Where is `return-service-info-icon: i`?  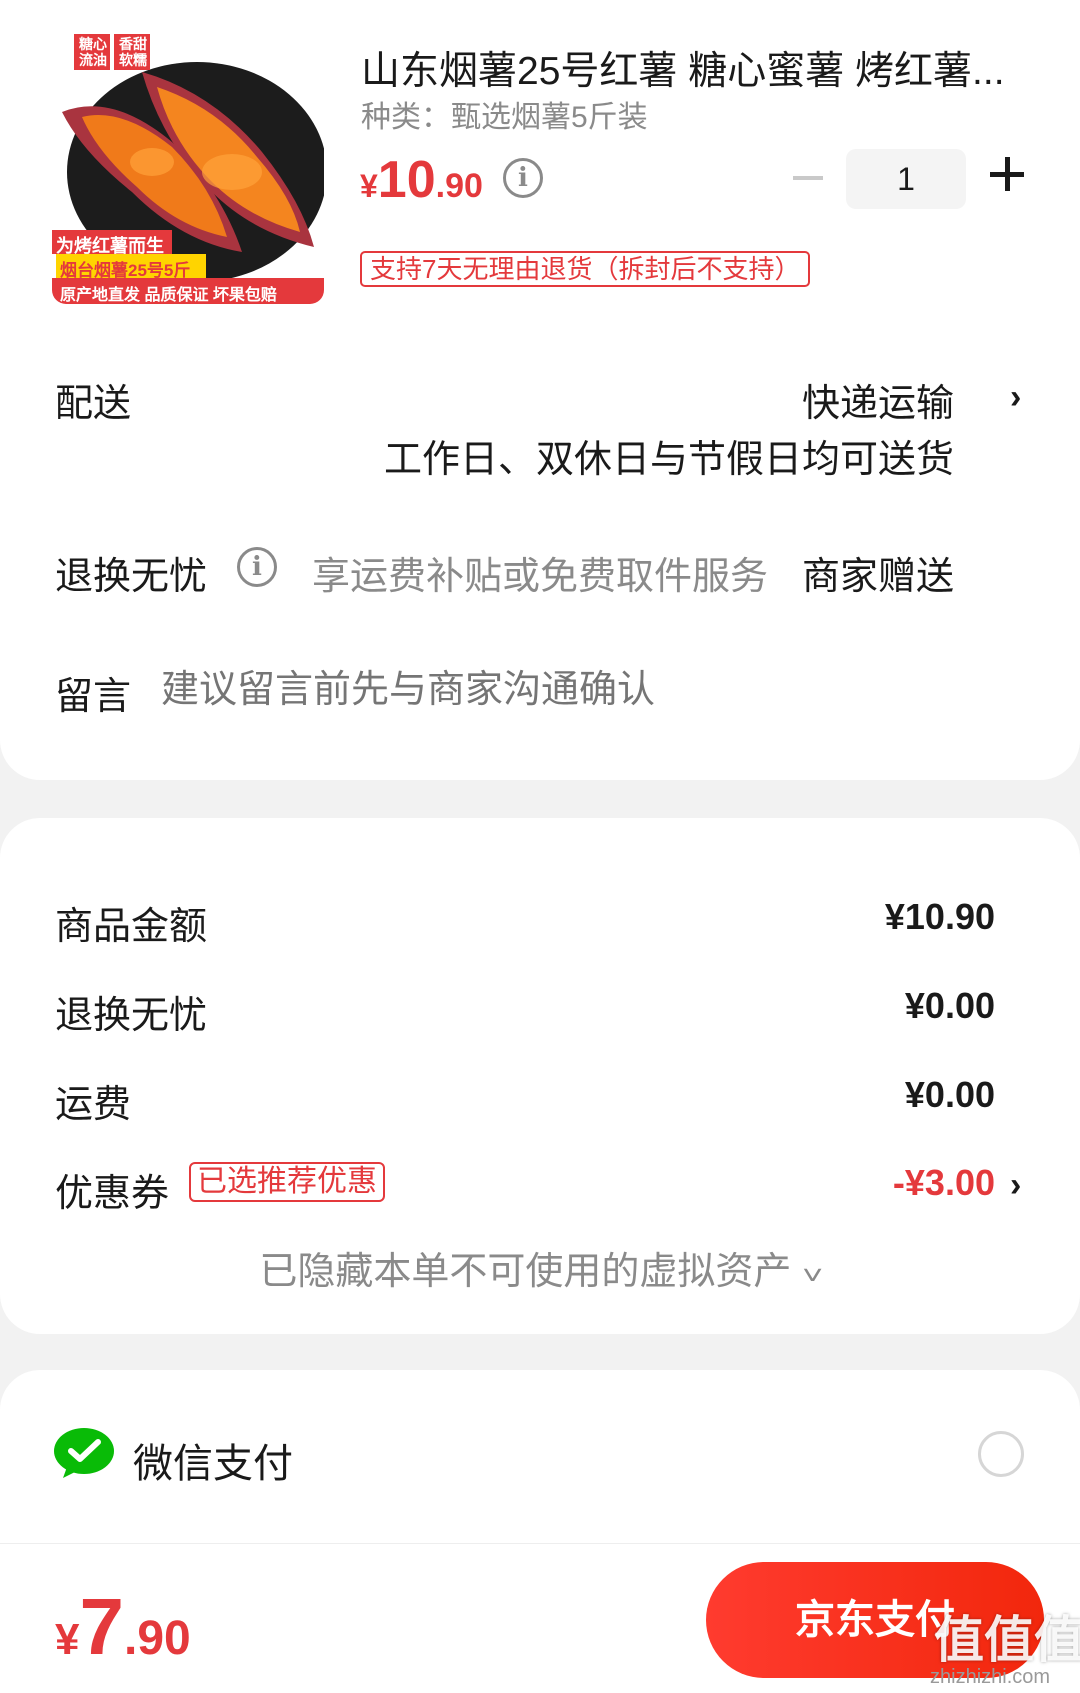
return-service-info-icon: i is located at coordinates (257, 567).